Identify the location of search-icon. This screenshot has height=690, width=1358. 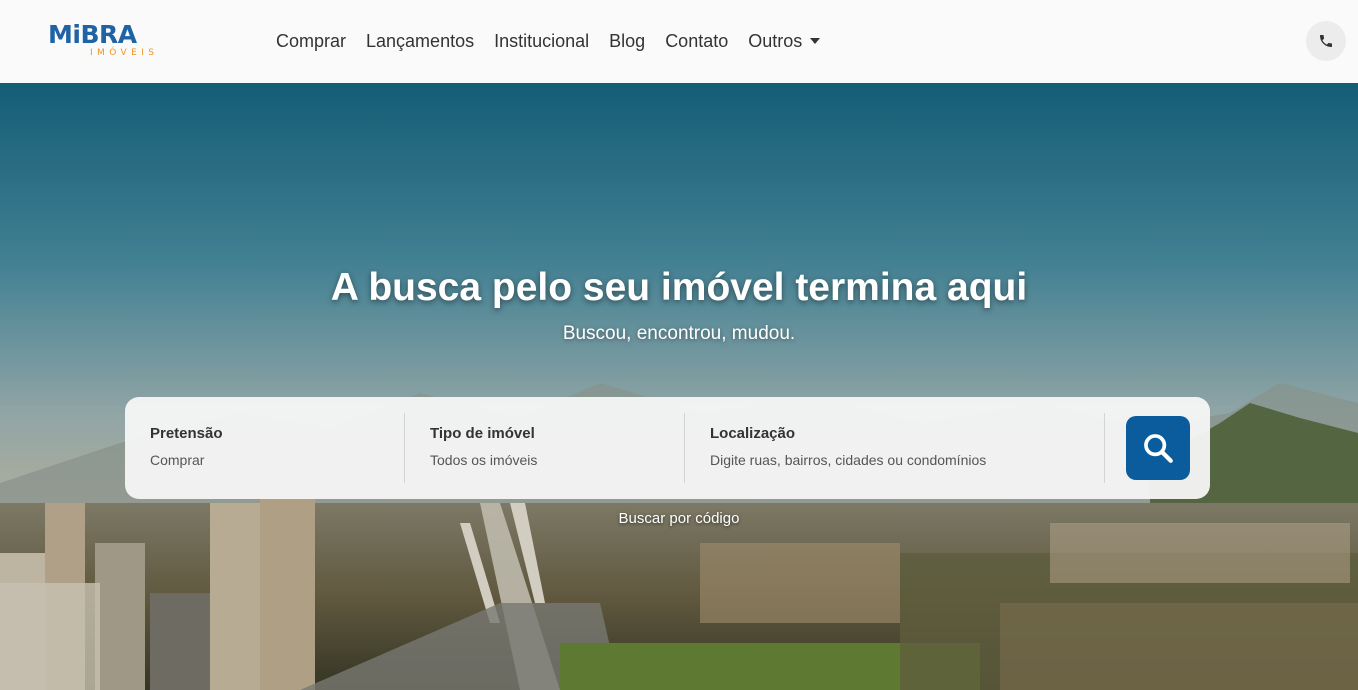
(1158, 448).